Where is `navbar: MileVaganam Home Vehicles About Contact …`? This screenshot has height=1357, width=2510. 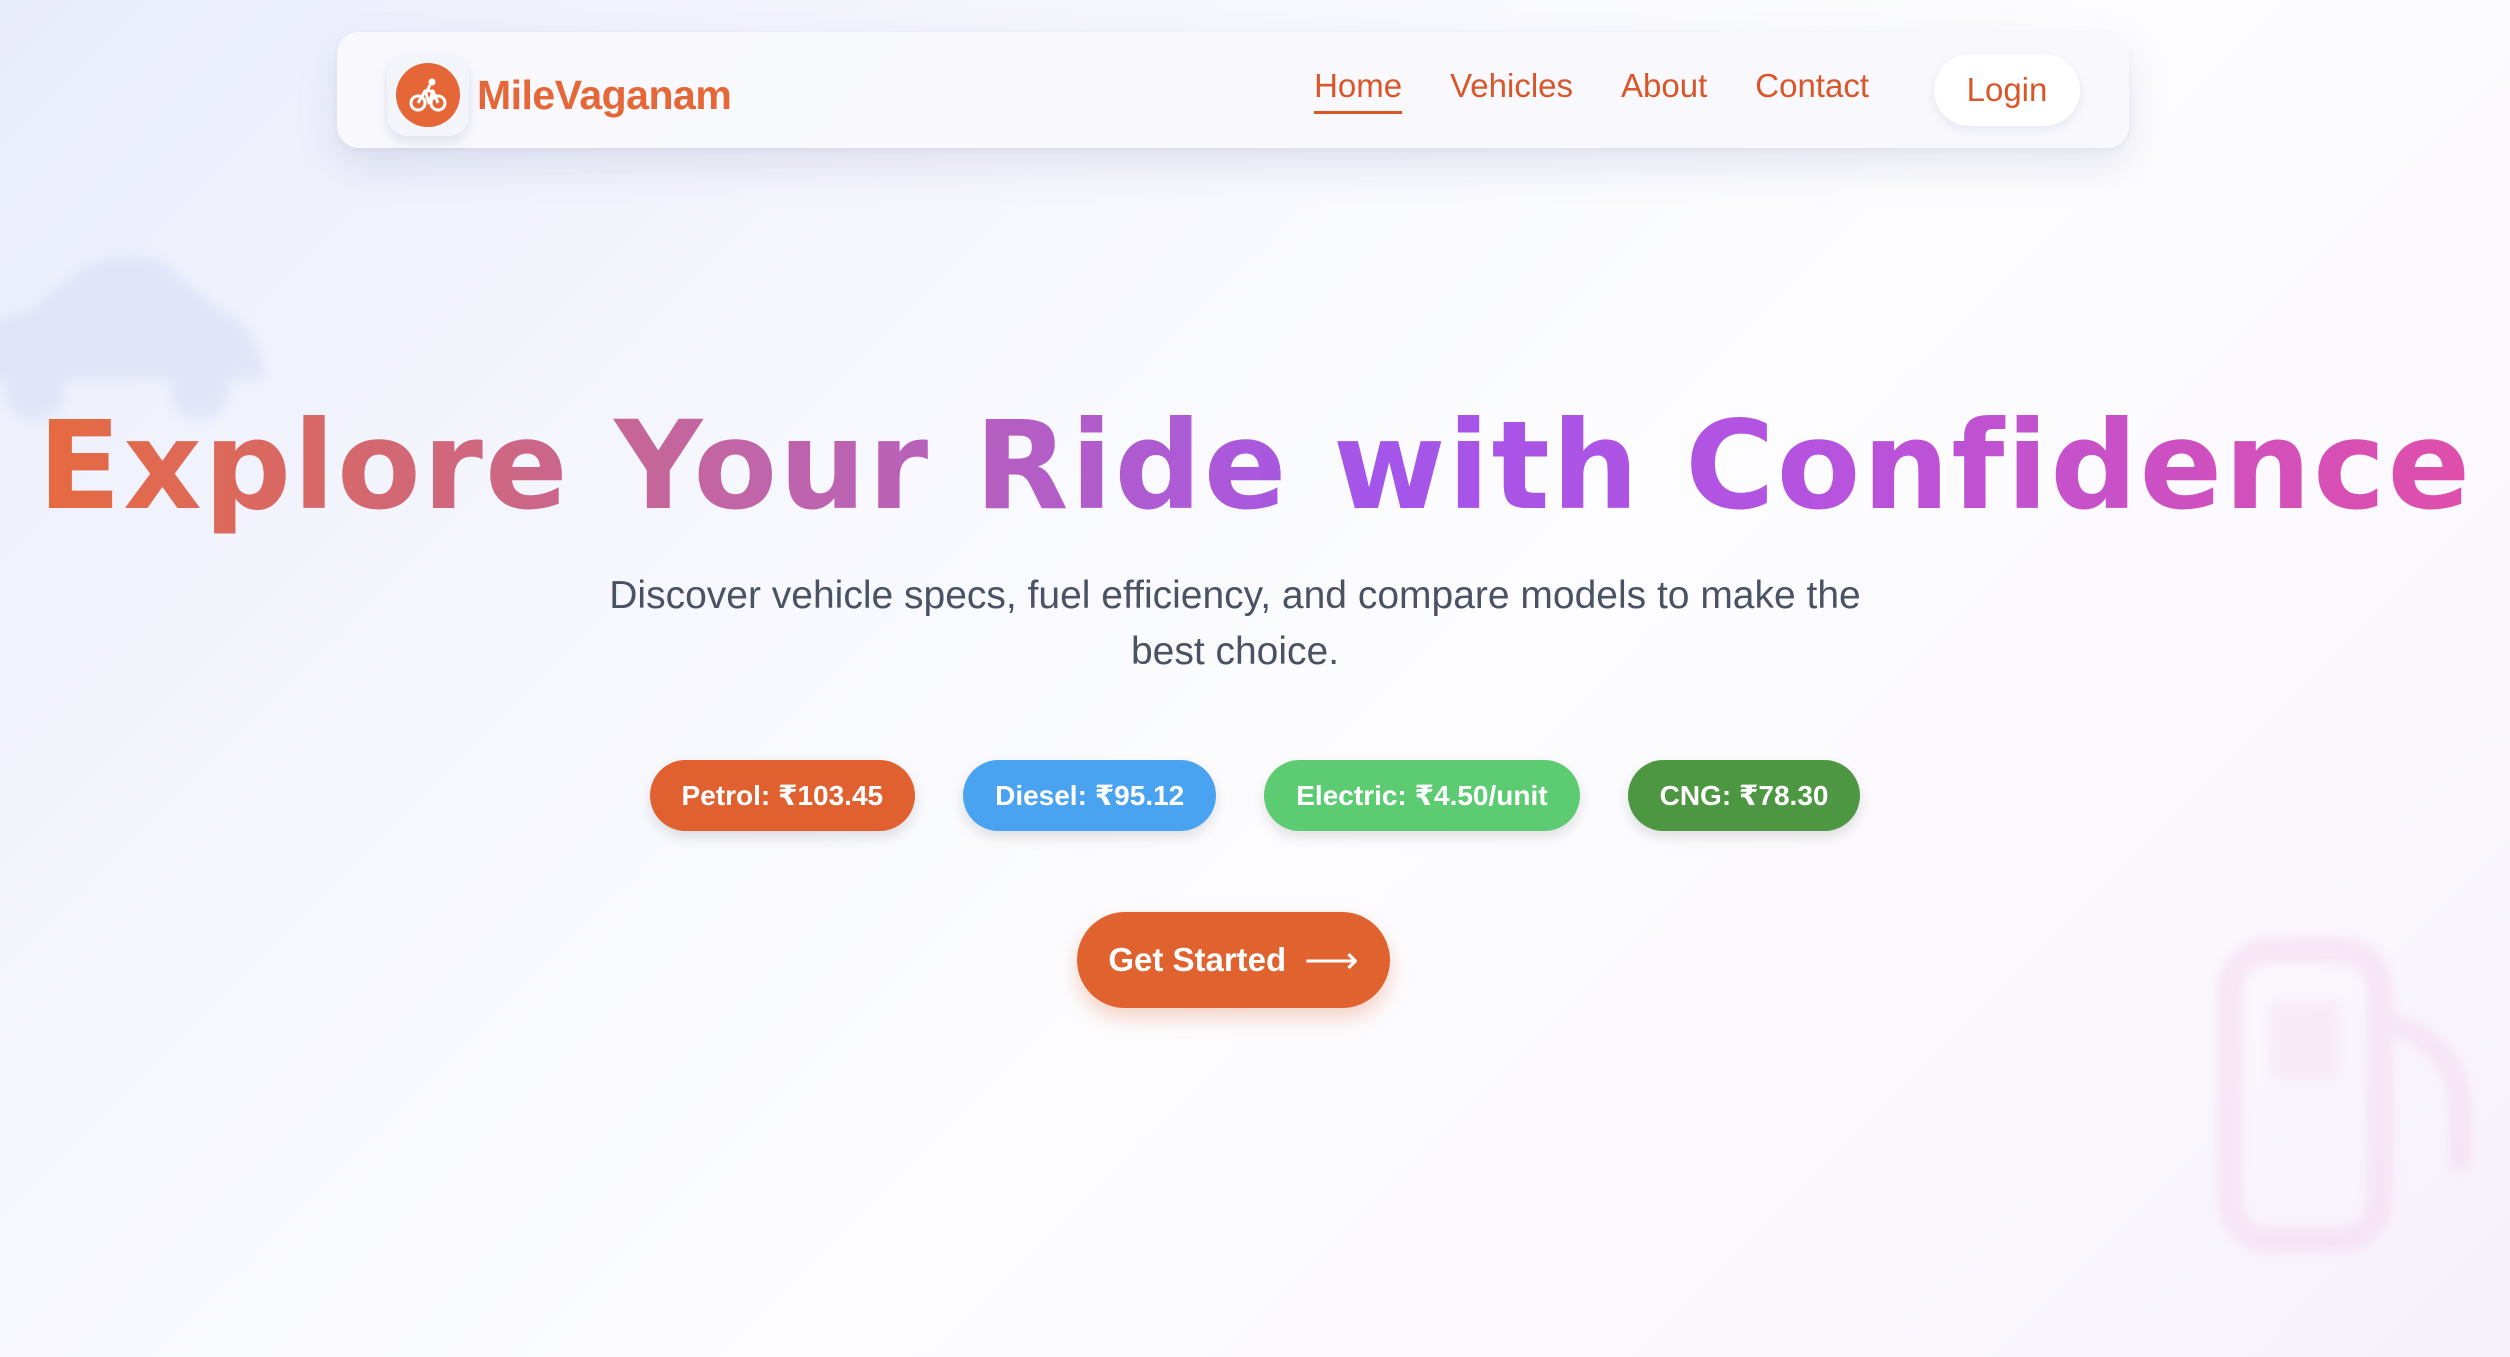
navbar: MileVaganam Home Vehicles About Contact … is located at coordinates (1233, 90).